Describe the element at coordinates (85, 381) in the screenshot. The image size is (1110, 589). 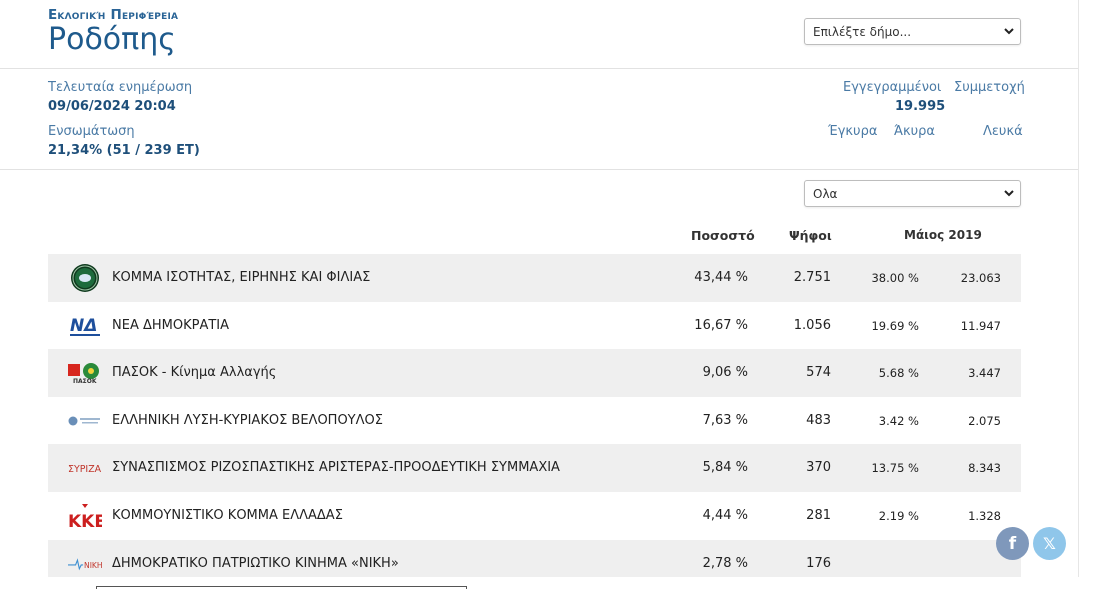
I see `svg-text: ΠΑΣΟΚ` at that location.